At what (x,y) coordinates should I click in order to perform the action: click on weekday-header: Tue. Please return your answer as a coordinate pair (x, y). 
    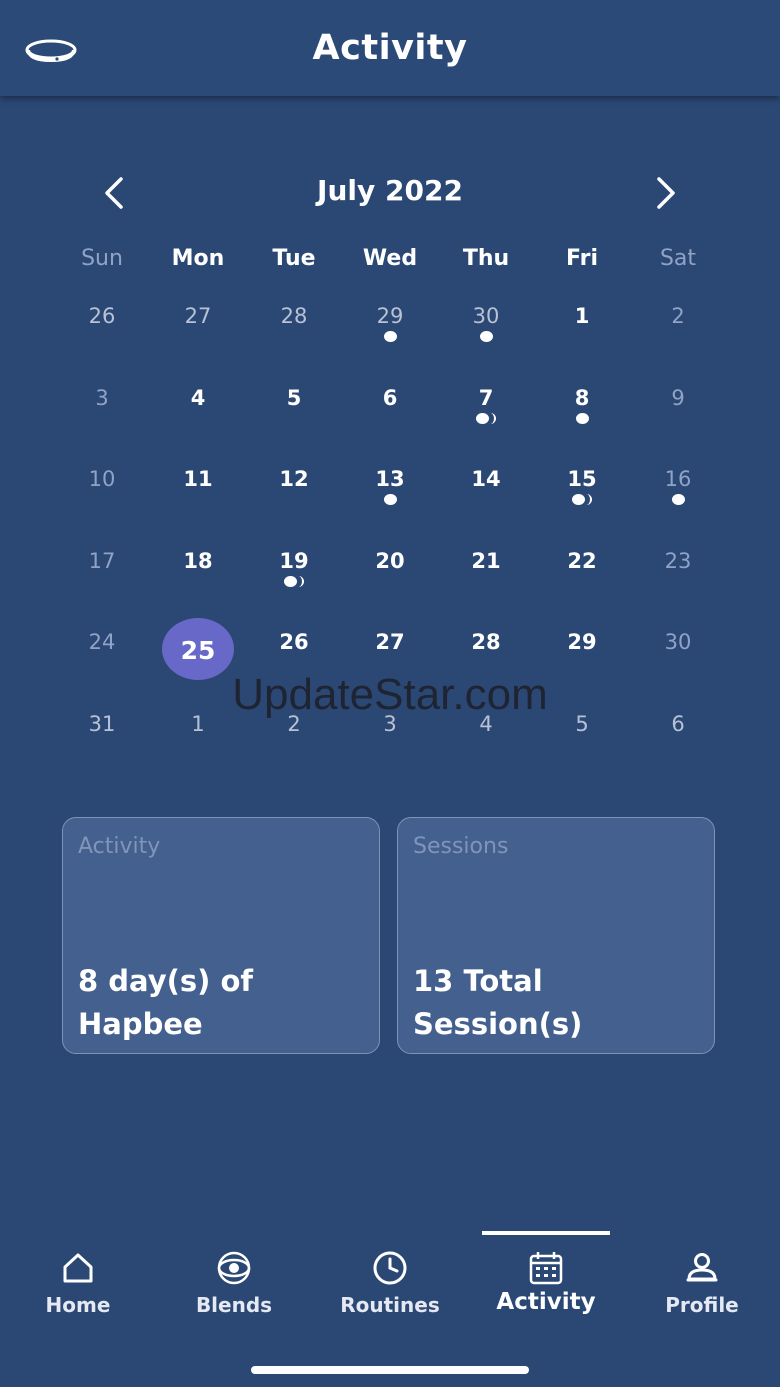
    Looking at the image, I should click on (294, 258).